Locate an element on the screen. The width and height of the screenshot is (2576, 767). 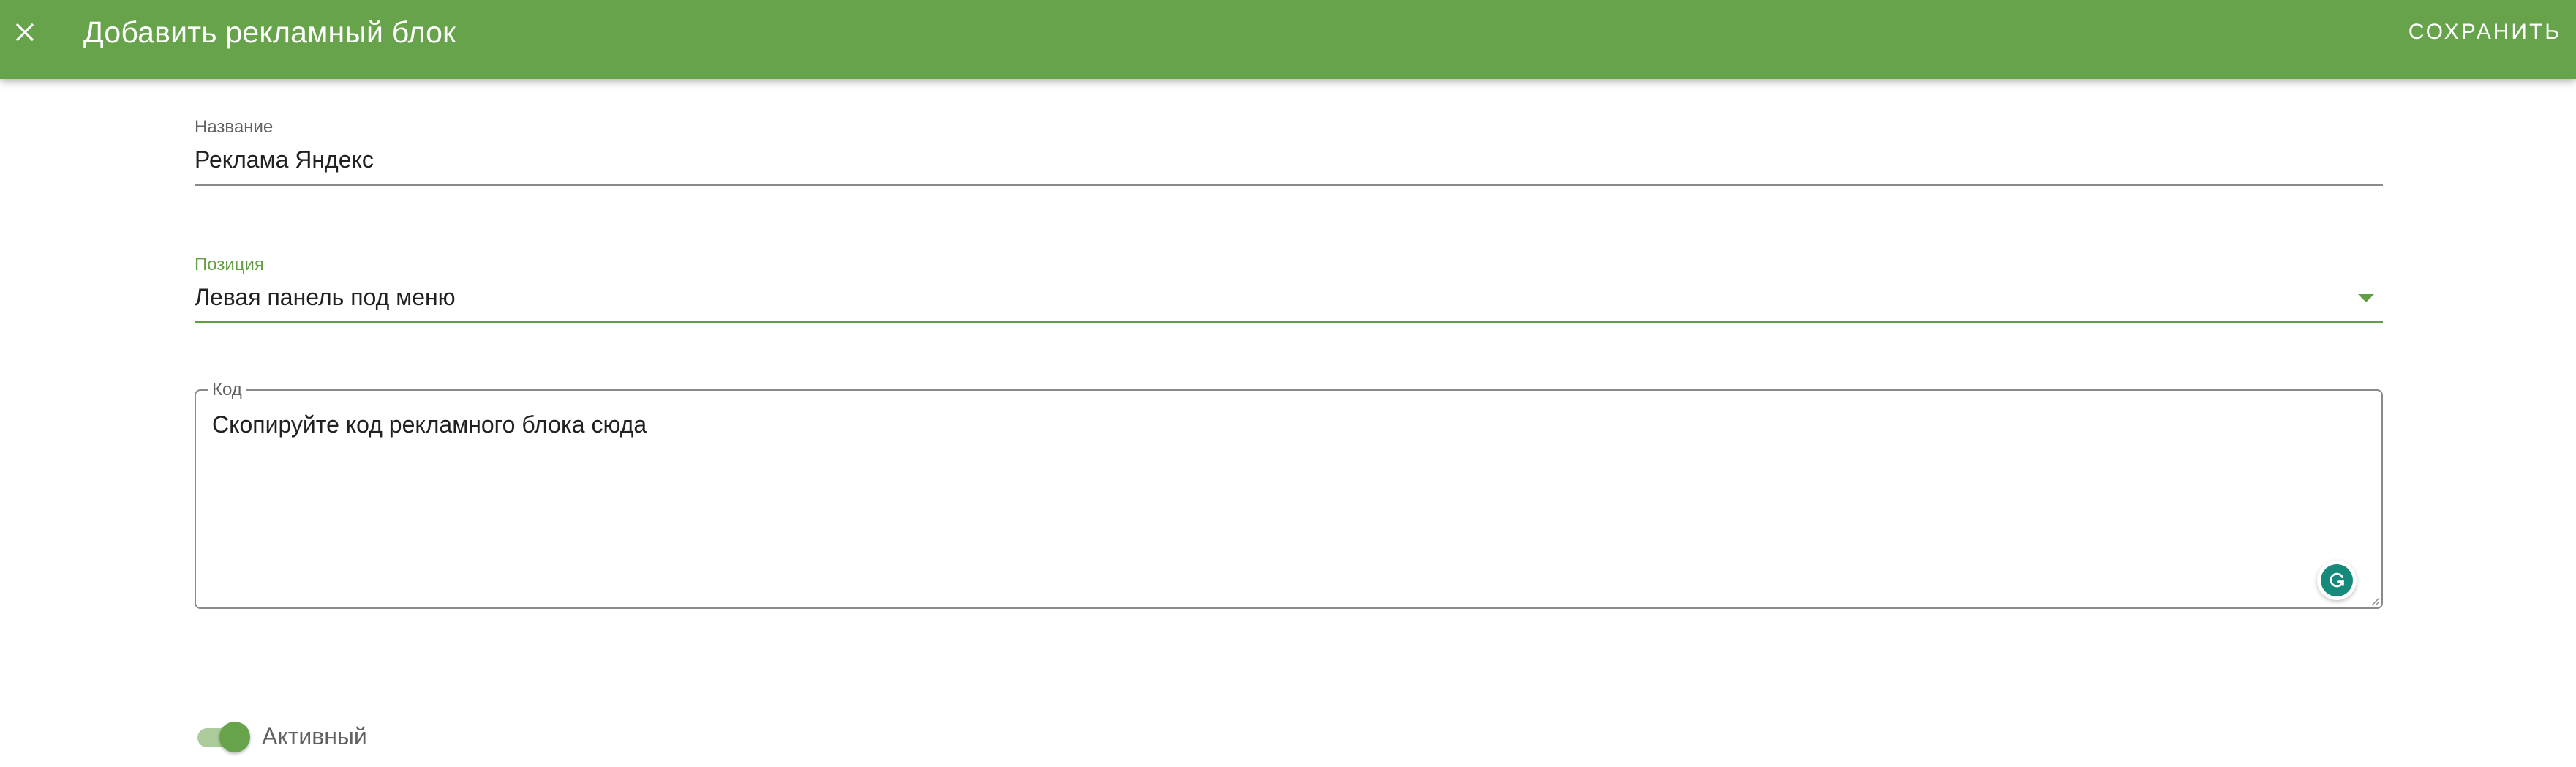
save-button: СОХРАНИТЬ is located at coordinates (2485, 32).